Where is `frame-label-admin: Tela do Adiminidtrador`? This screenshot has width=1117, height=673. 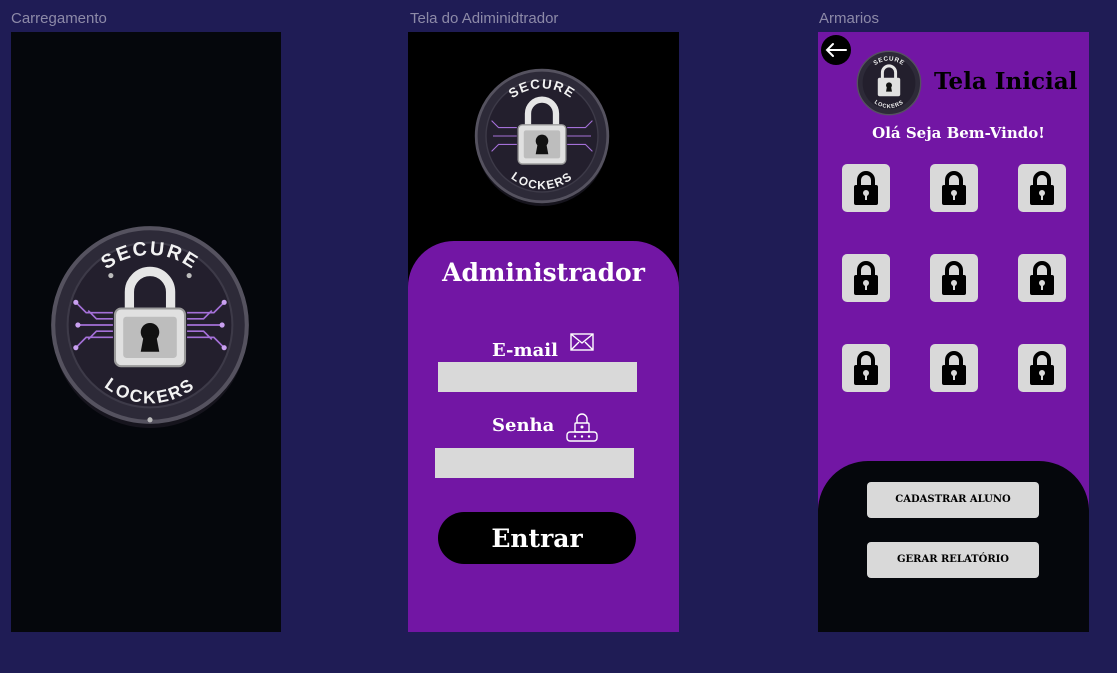 frame-label-admin: Tela do Adiminidtrador is located at coordinates (484, 18).